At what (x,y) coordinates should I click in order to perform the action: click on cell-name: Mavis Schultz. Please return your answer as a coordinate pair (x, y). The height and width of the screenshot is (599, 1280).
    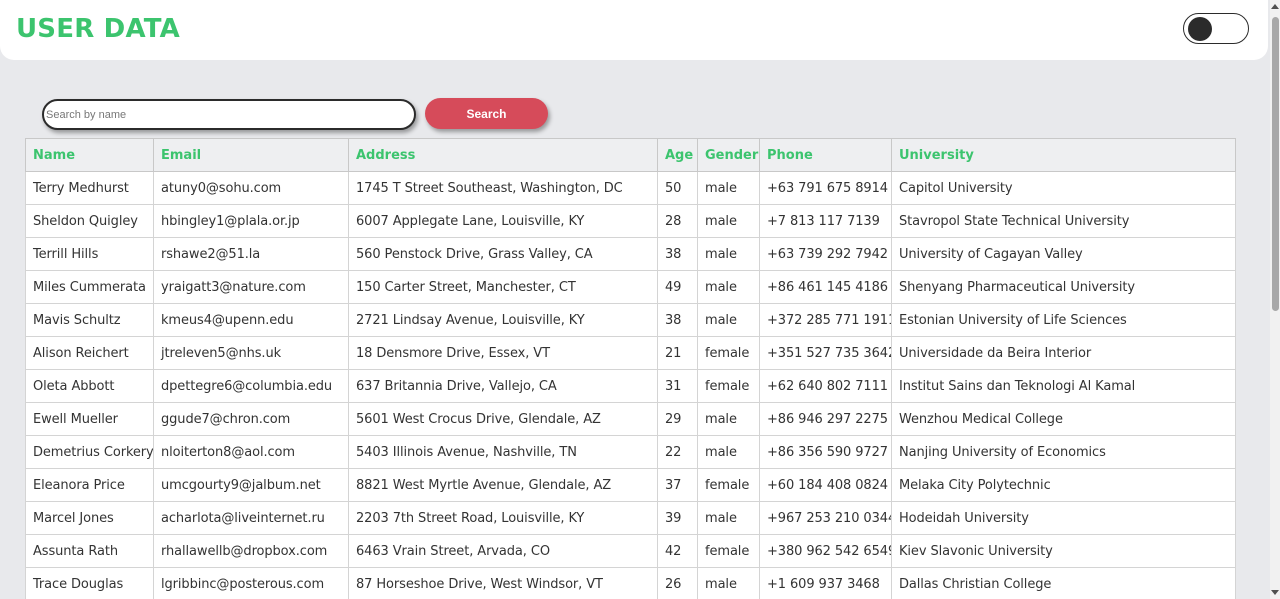
    Looking at the image, I should click on (89, 320).